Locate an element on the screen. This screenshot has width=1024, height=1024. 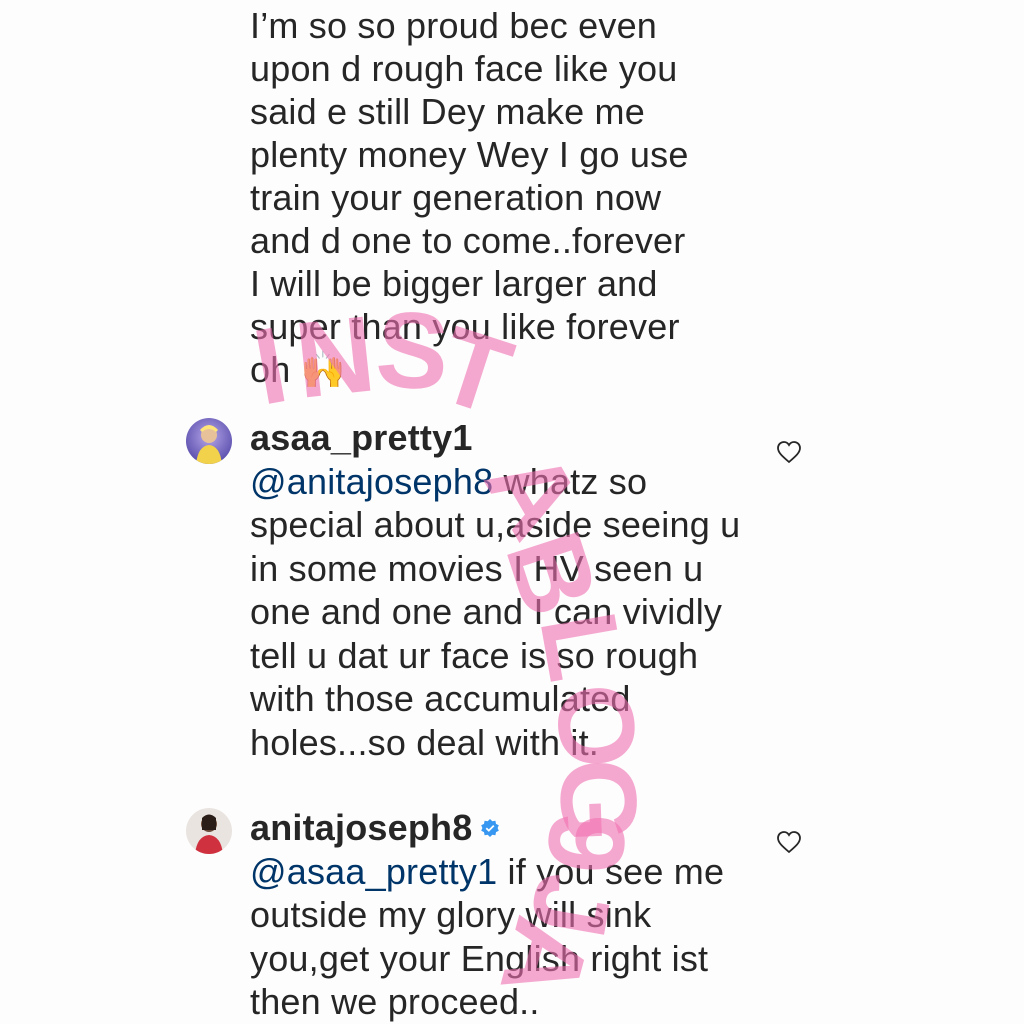
comment-username: anitajoseph8 is located at coordinates (375, 828).